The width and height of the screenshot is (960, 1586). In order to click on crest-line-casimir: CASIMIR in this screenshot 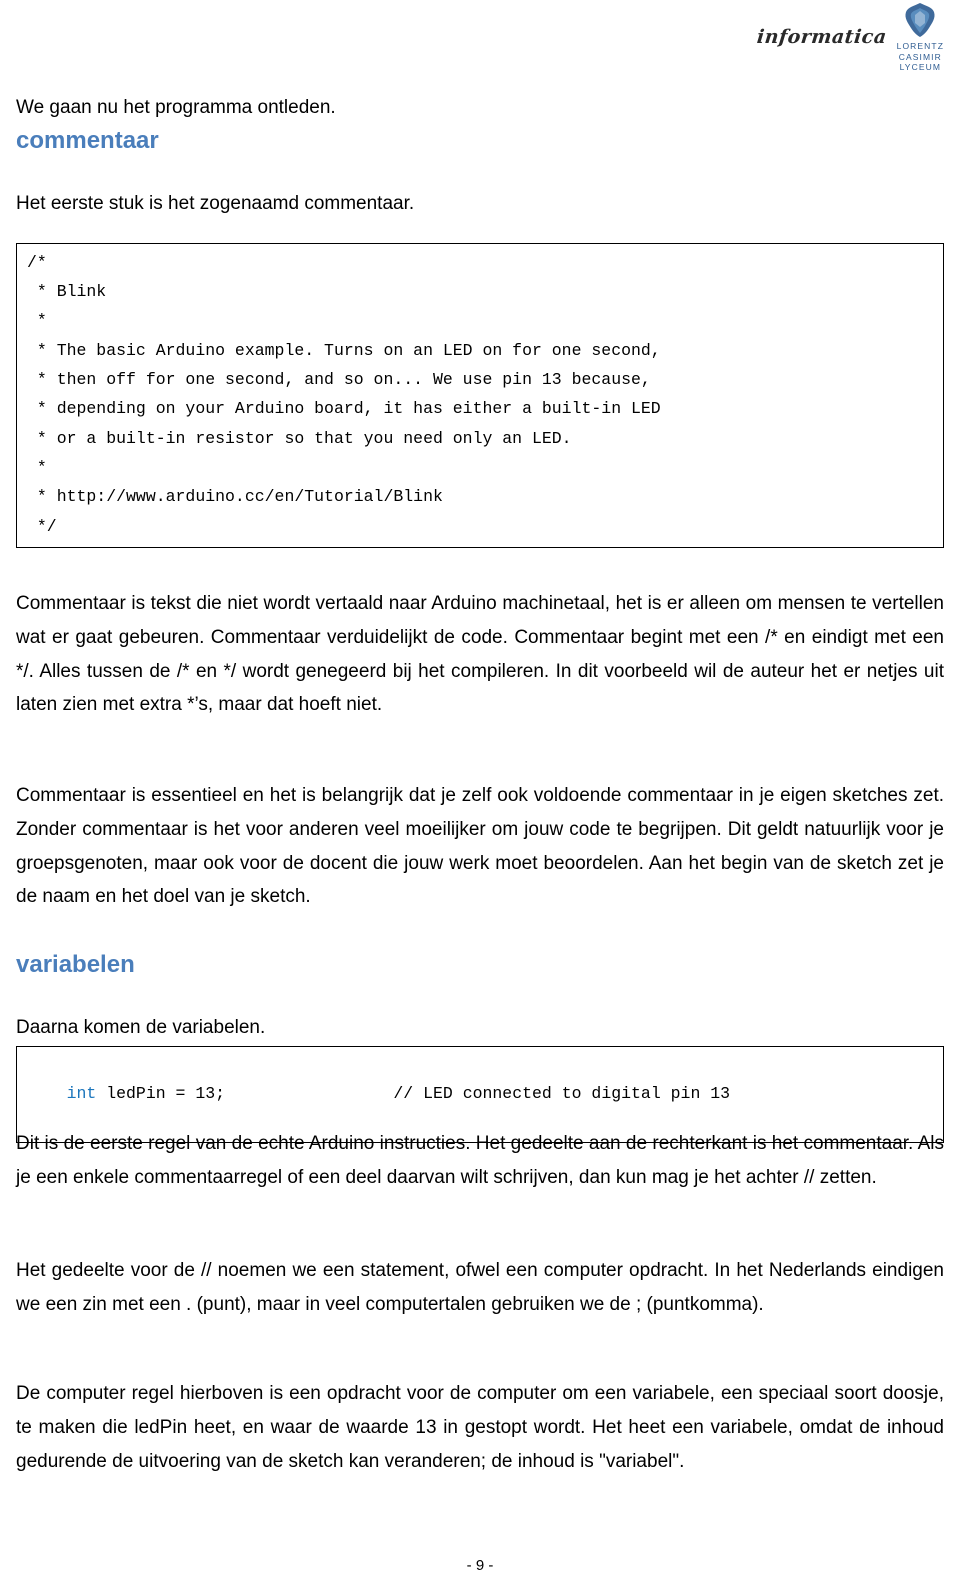, I will do `click(920, 56)`.